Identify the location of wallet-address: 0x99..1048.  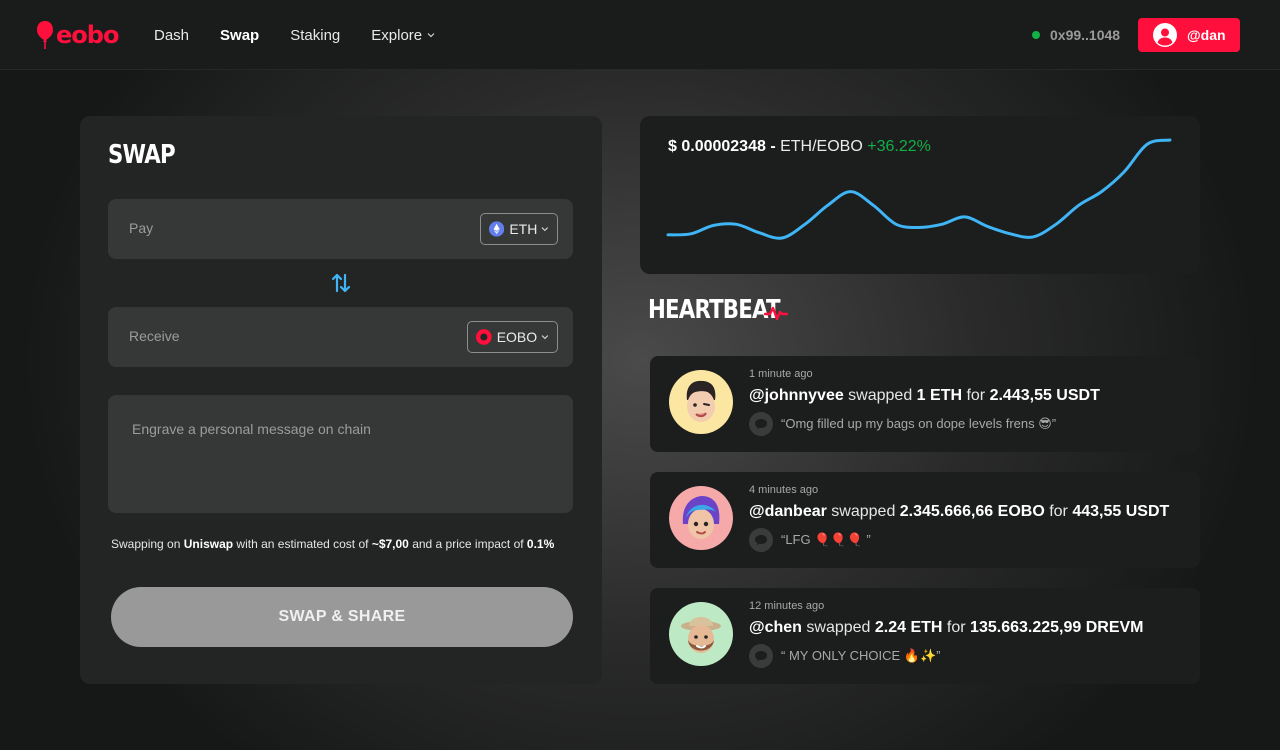
(1085, 35).